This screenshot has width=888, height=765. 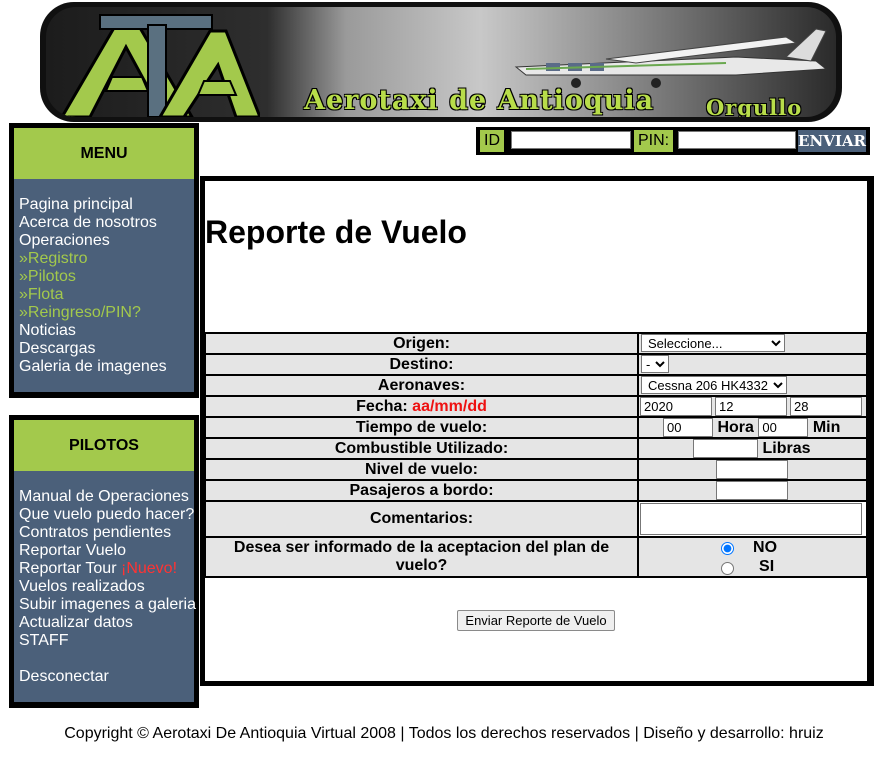 I want to click on row-nivel: Nivel de vuelo:, so click(x=535, y=469).